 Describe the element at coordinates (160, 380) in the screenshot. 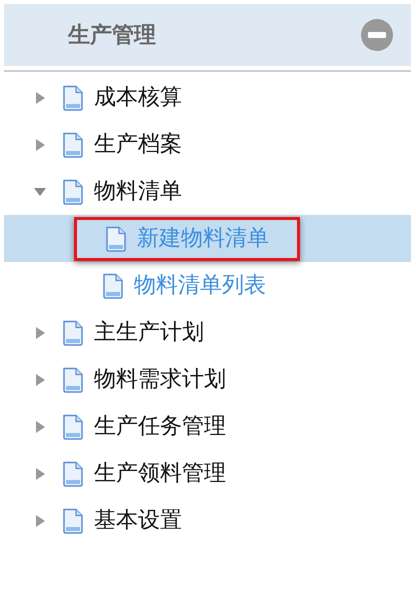

I see `tree-item-label: 物料需求计划` at that location.